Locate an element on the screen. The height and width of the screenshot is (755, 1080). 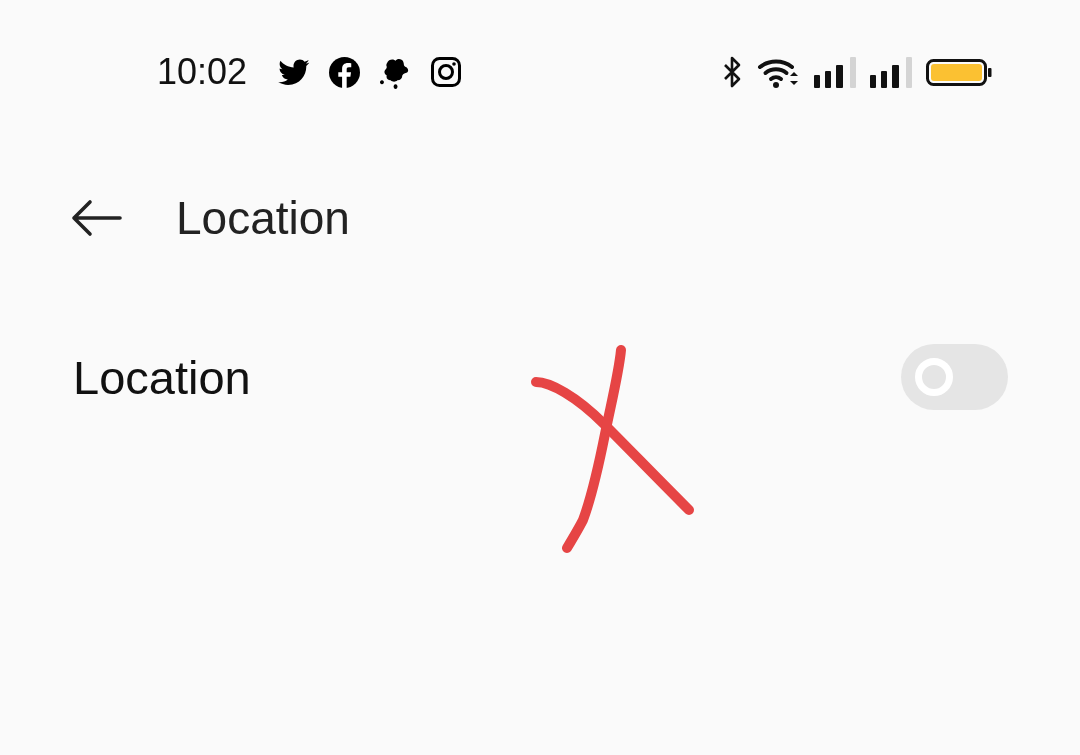
clock-time: 10:02 is located at coordinates (202, 72).